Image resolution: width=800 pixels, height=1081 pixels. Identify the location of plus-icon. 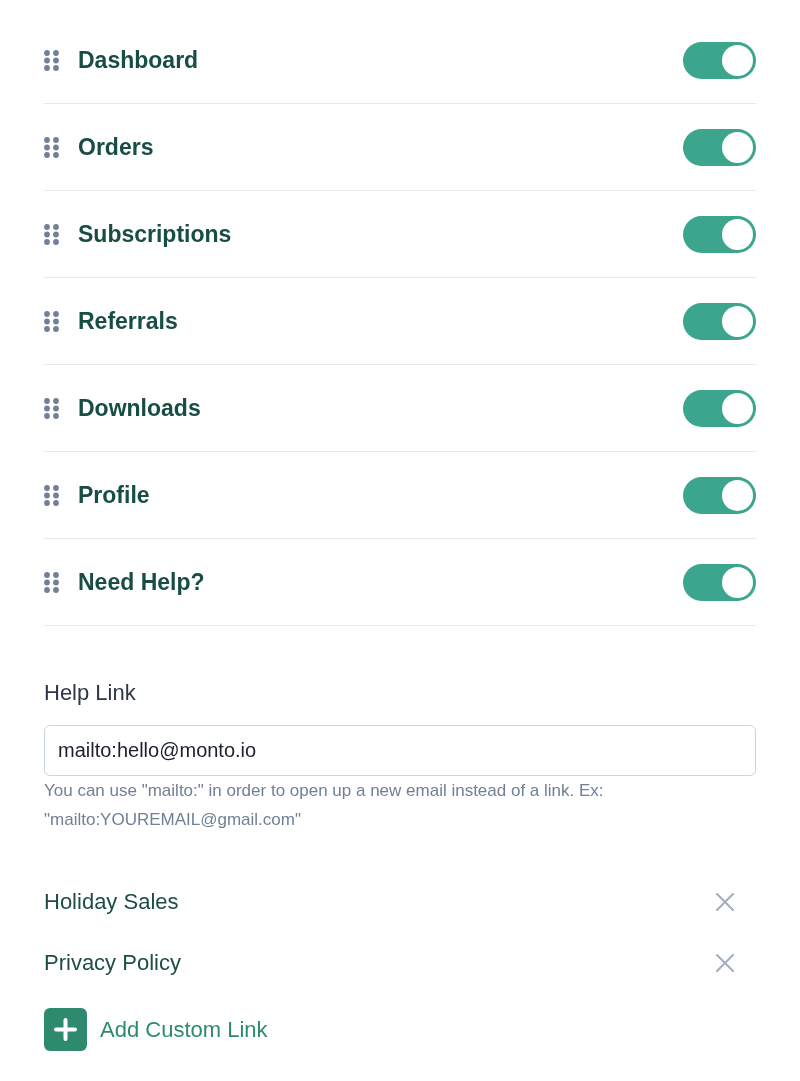
(65, 1029).